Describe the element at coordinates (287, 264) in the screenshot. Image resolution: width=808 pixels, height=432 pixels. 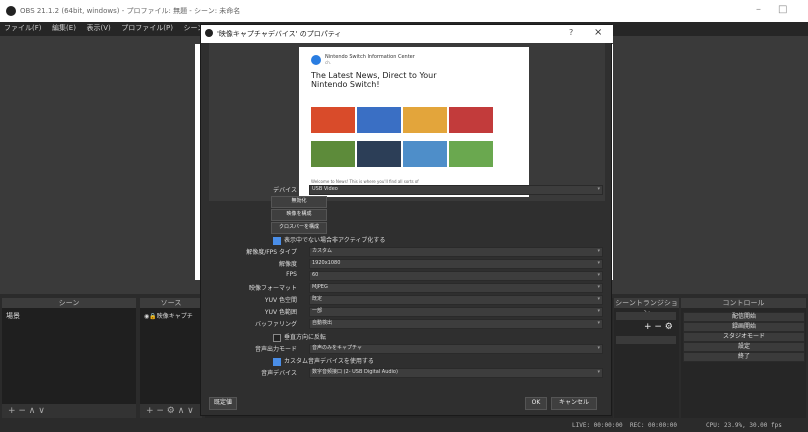
I see `resolution-label: 解像度` at that location.